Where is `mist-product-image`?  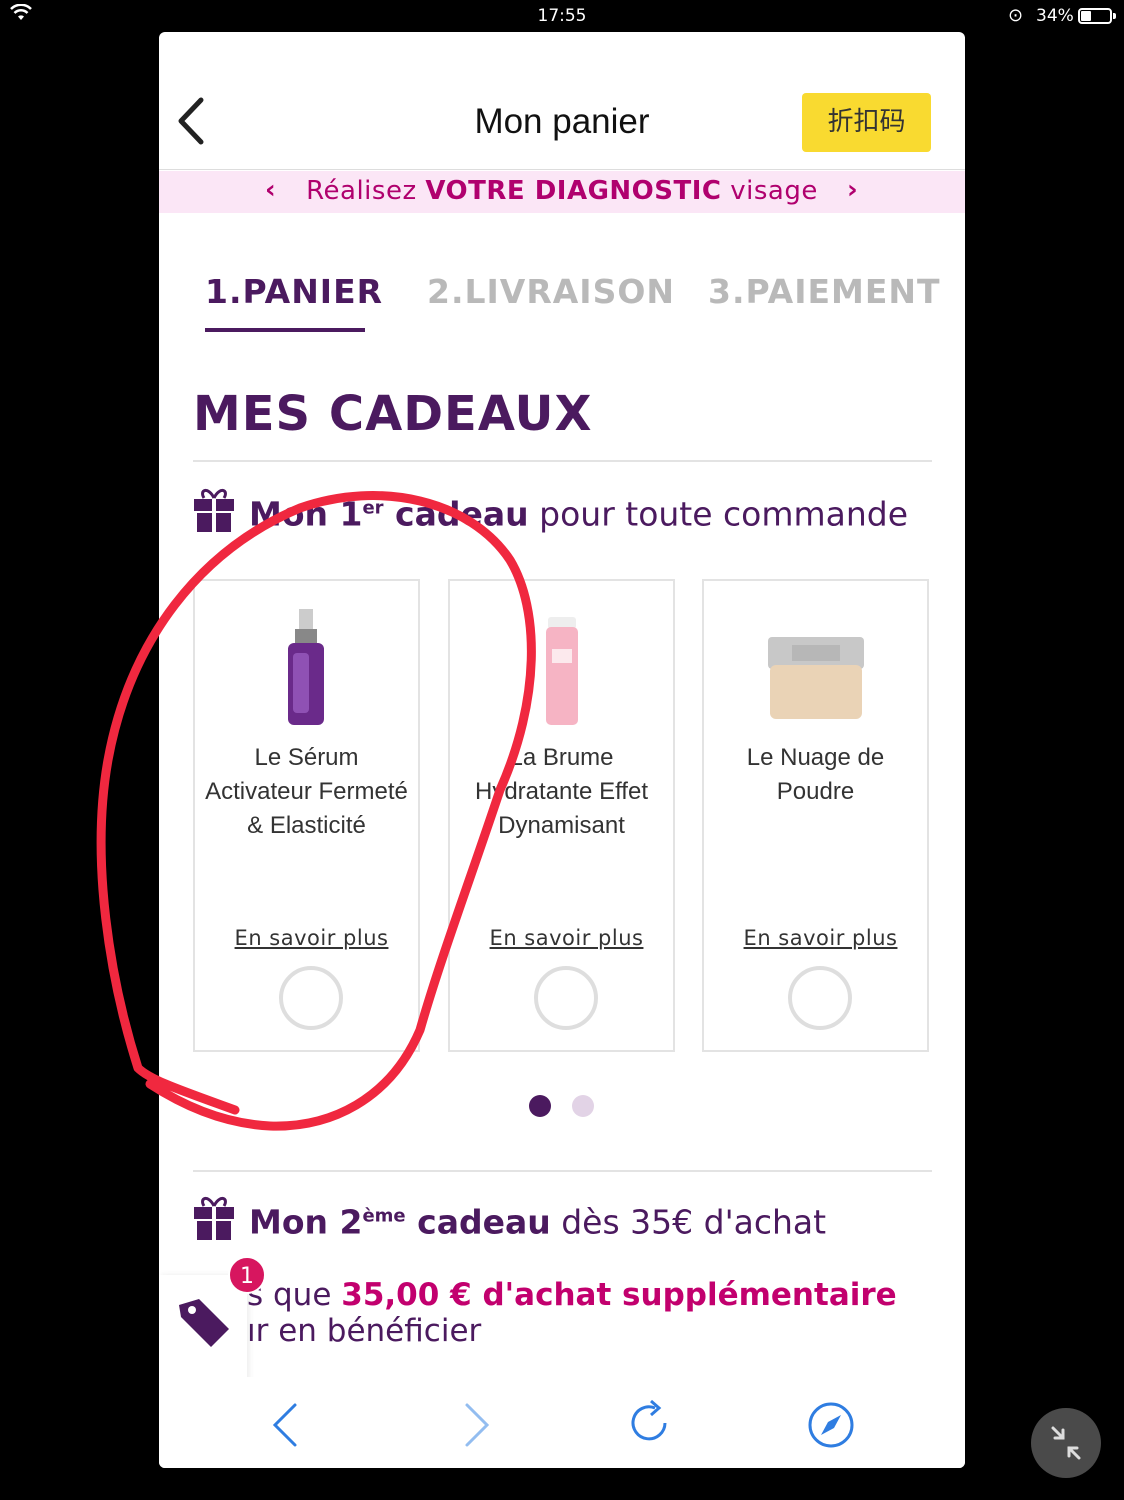 mist-product-image is located at coordinates (562, 671).